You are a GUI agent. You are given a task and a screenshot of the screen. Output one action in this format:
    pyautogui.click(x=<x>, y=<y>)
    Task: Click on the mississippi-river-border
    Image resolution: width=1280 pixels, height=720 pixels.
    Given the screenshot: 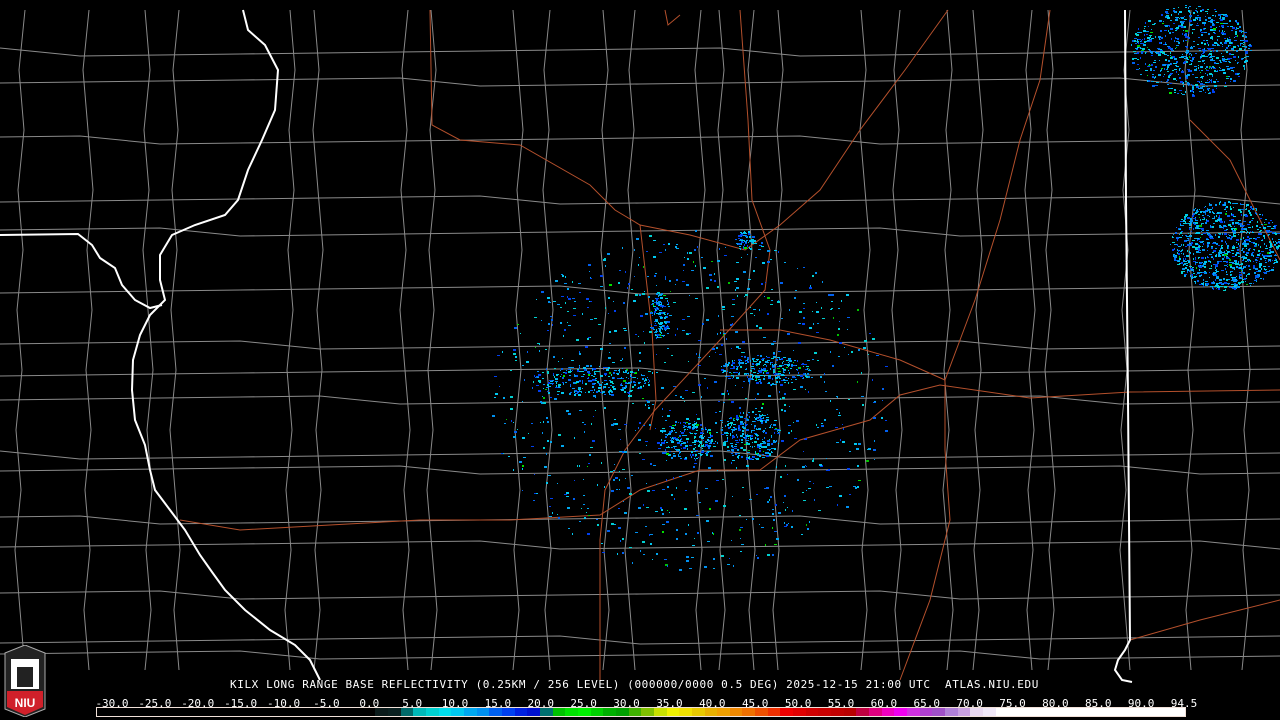 What is the action you would take?
    pyautogui.click(x=225, y=345)
    